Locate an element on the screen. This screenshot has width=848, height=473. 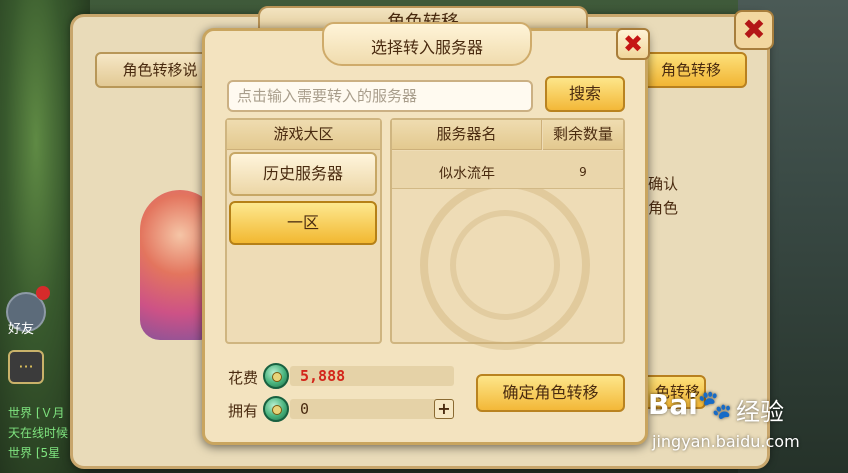
back-info-text: 确认 角色 is located at coordinates (678, 196).